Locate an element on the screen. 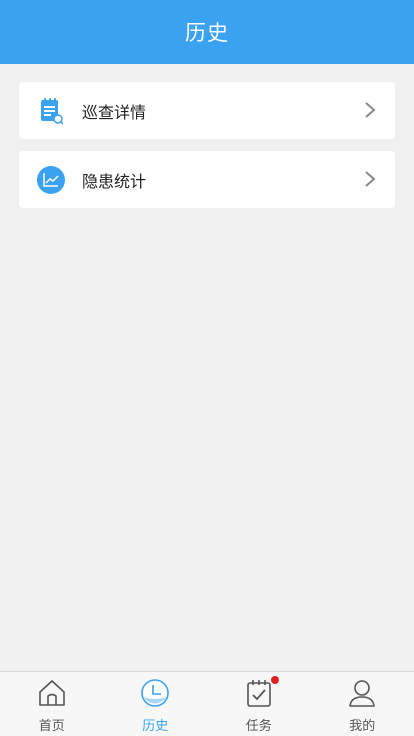  bottom-tab-bar: 首页 历史 任务 我的 is located at coordinates (207, 703).